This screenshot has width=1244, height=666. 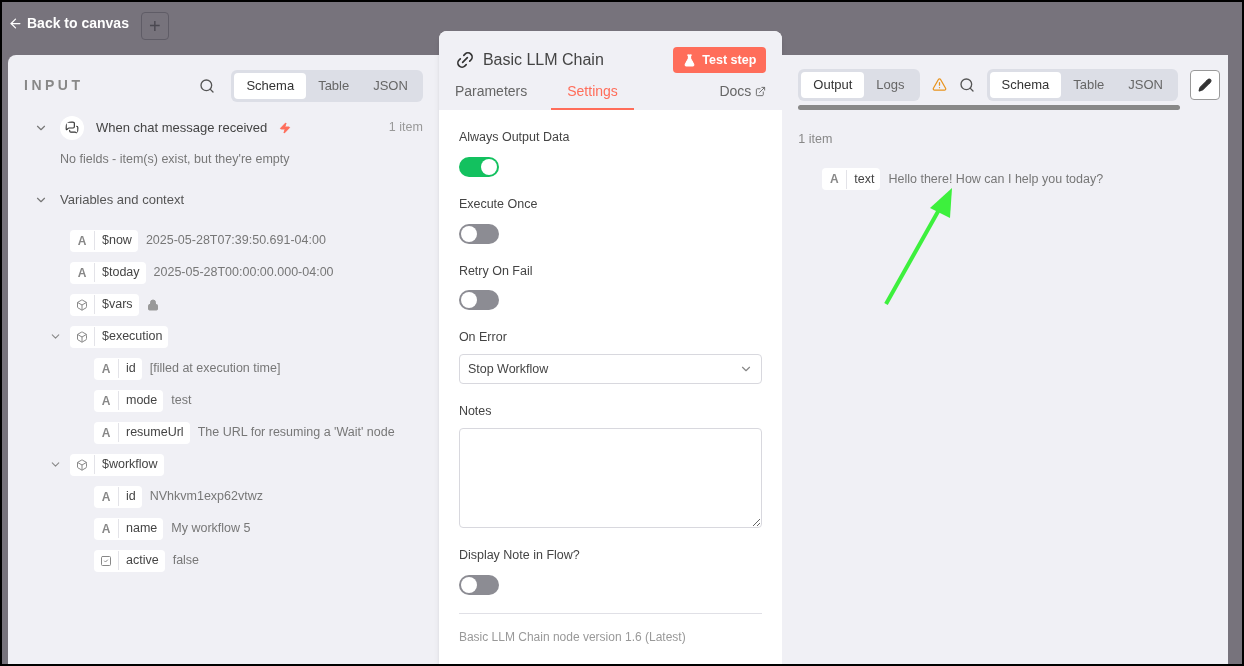 What do you see at coordinates (72, 127) in the screenshot?
I see `chat-bubbles-icon` at bounding box center [72, 127].